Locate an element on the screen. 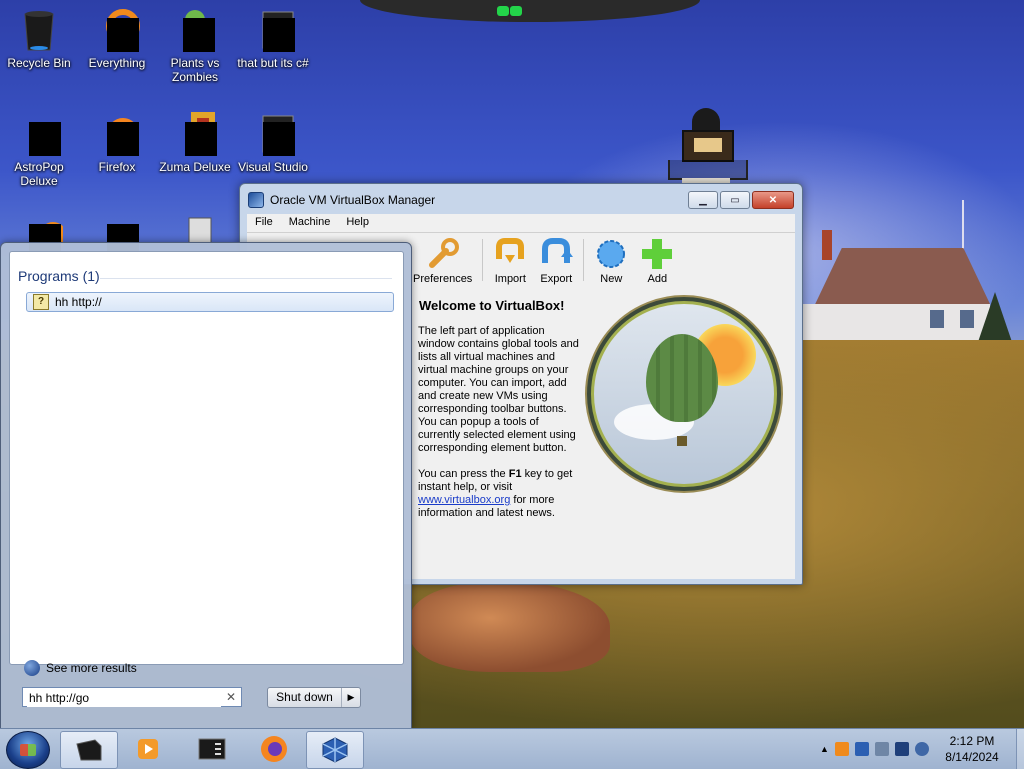  clock-time: 2:12 PM is located at coordinates (972, 741).